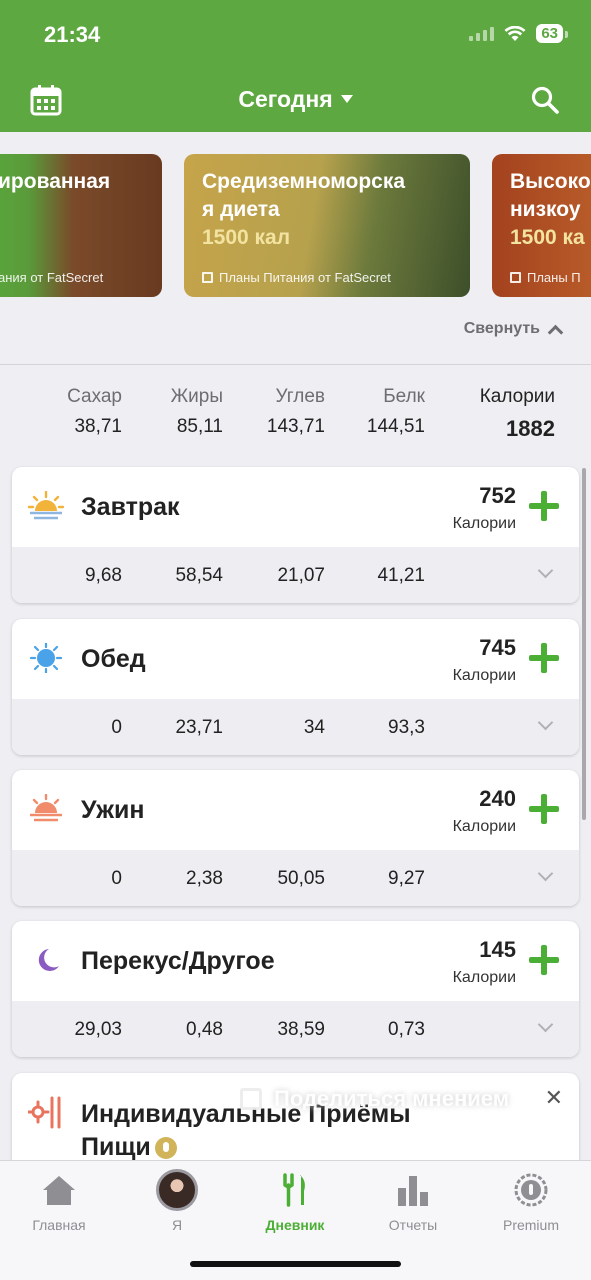  Describe the element at coordinates (295, 99) in the screenshot. I see `date-selector: Сегодня` at that location.